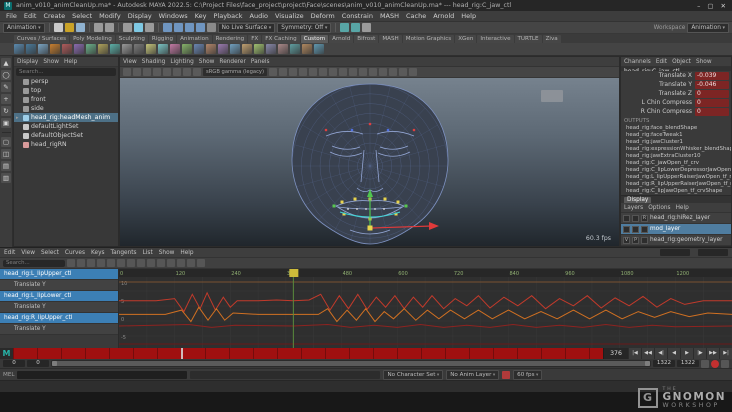 This screenshot has width=732, height=412. What do you see at coordinates (273, 72) in the screenshot?
I see `film-gate-icon` at bounding box center [273, 72].